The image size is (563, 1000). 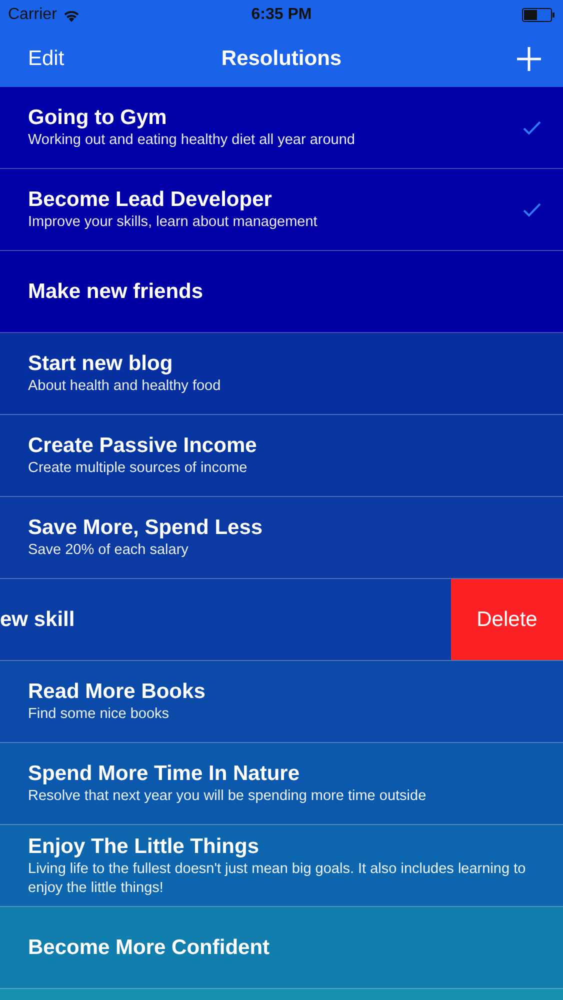 I want to click on list-row: Read More Books Find some nice books, so click(x=281, y=702).